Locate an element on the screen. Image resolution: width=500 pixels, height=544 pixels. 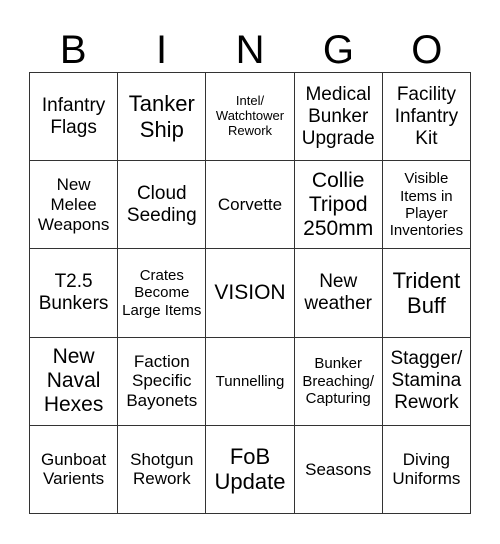
header-letter-n: N is located at coordinates (250, 50).